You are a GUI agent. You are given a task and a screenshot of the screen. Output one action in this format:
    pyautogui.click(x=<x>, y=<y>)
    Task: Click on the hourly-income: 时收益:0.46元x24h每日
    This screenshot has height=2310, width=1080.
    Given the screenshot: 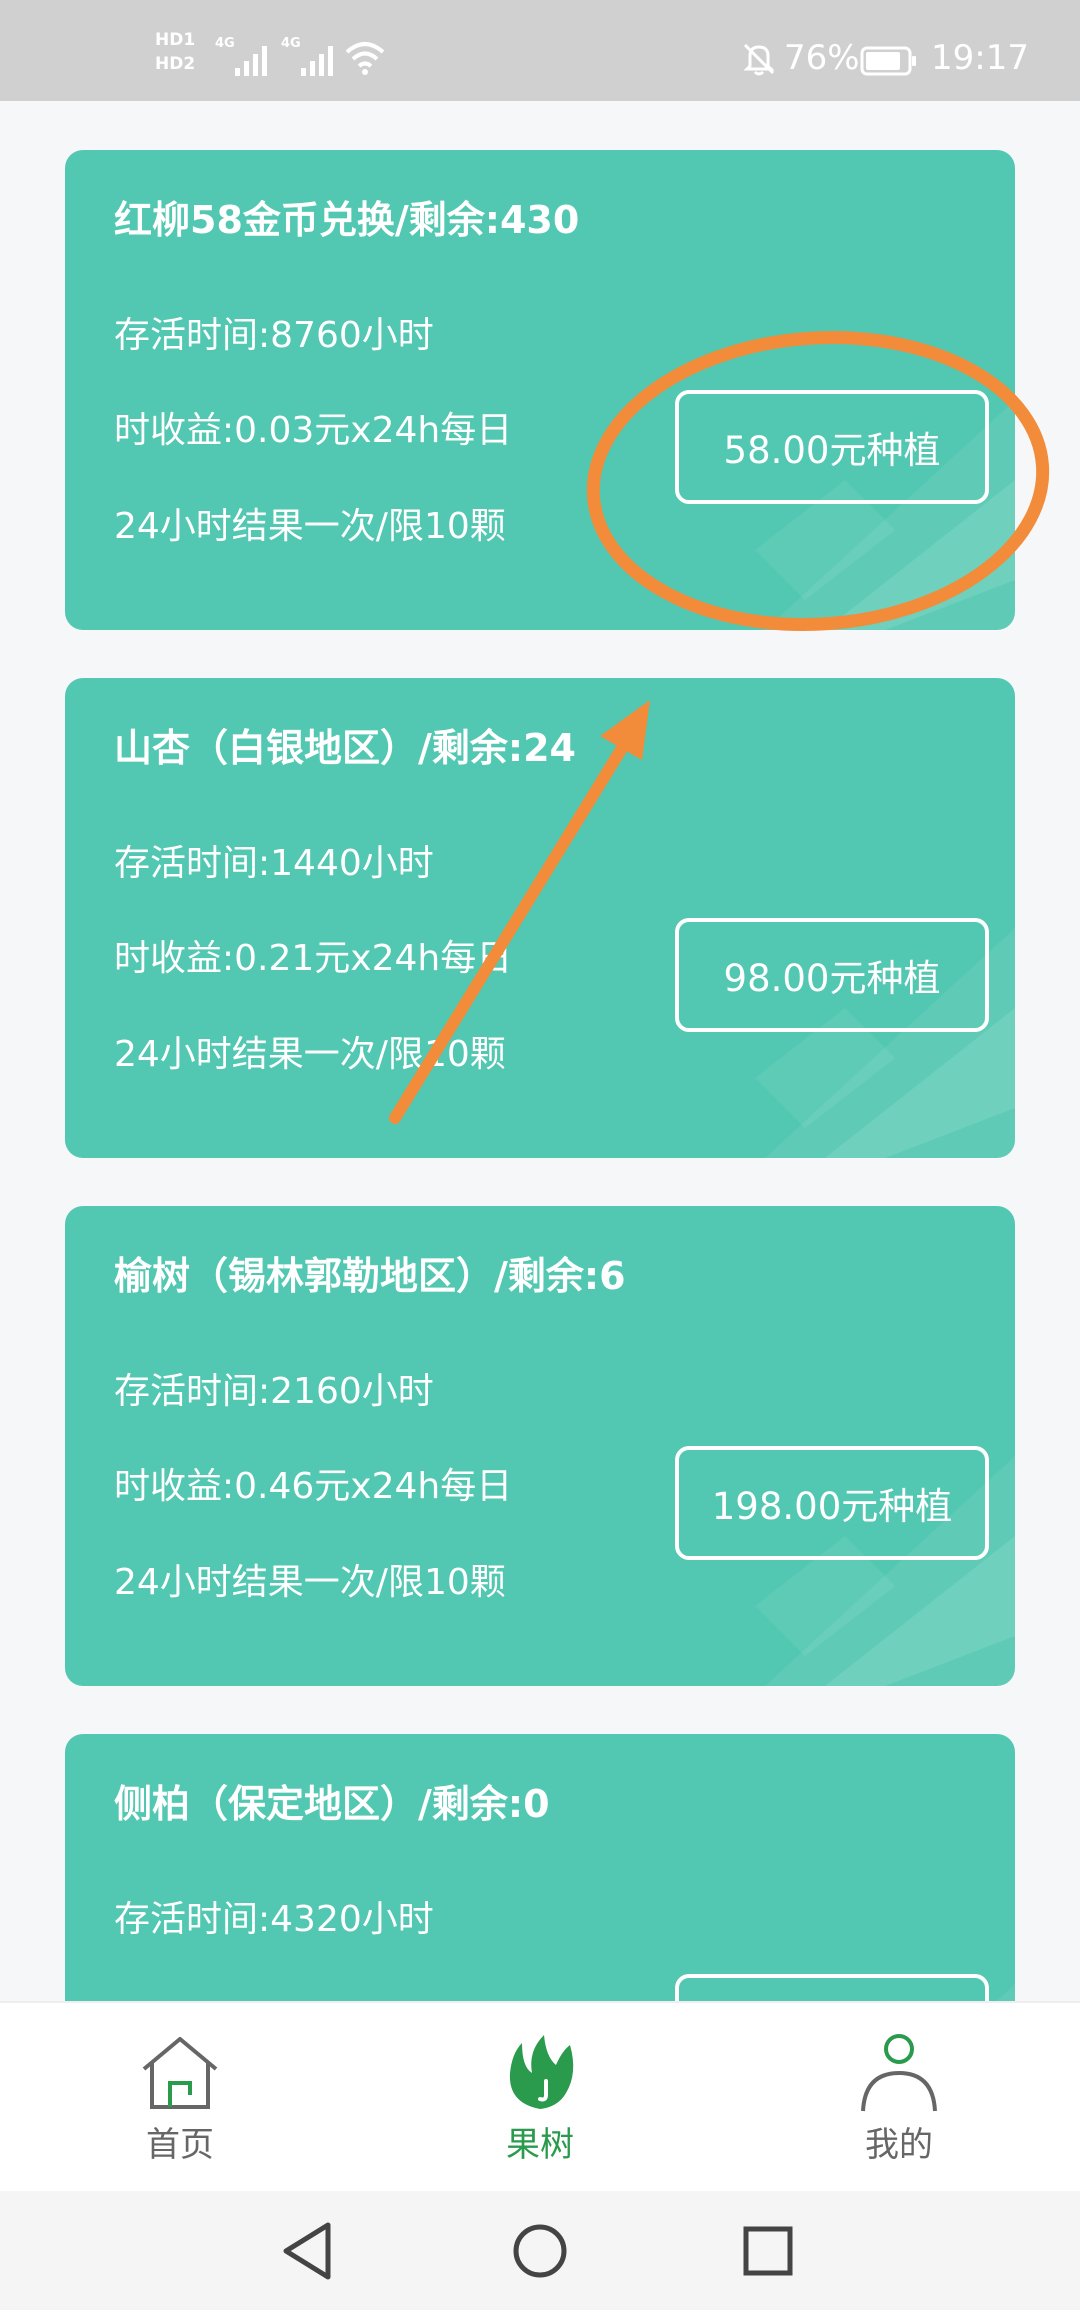 What is the action you would take?
    pyautogui.click(x=313, y=1486)
    